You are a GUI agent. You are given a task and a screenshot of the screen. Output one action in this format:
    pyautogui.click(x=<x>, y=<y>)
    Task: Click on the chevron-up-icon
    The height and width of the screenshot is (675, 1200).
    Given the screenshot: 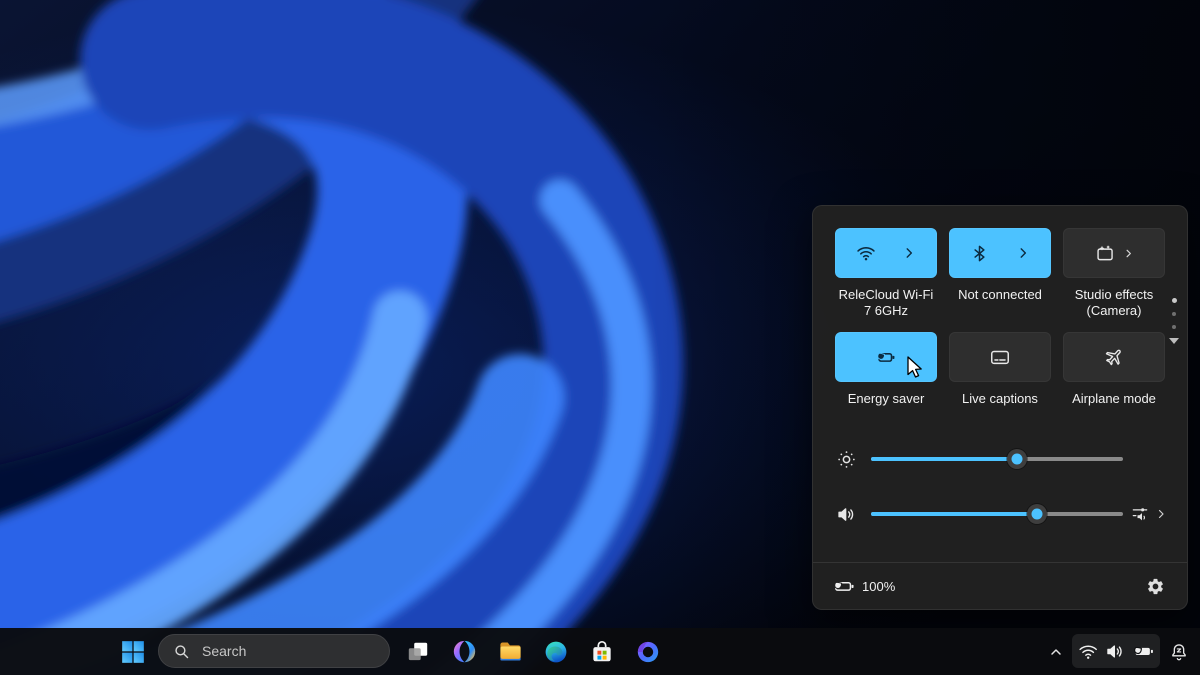 What is the action you would take?
    pyautogui.click(x=1056, y=651)
    